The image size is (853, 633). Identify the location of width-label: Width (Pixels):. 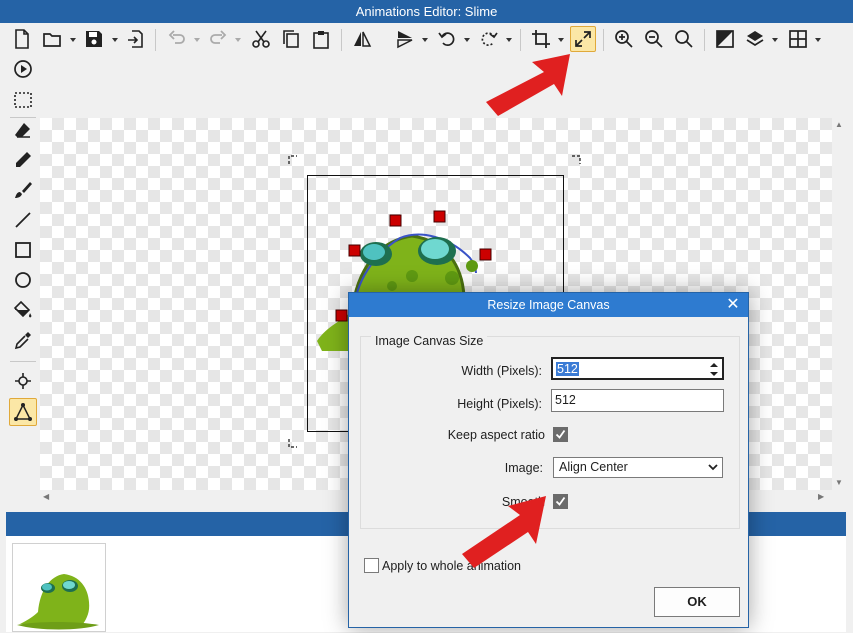
(501, 371).